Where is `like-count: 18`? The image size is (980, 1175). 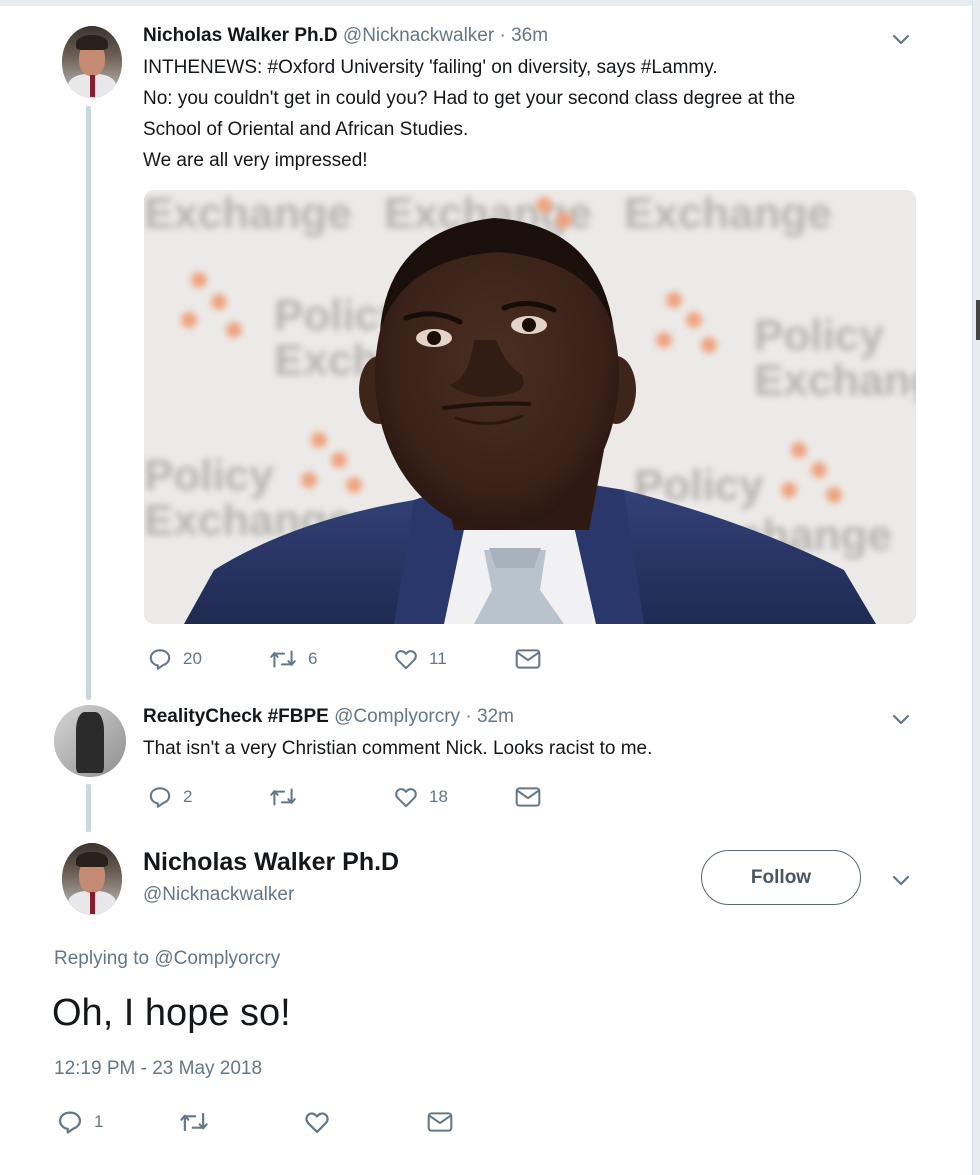 like-count: 18 is located at coordinates (438, 796).